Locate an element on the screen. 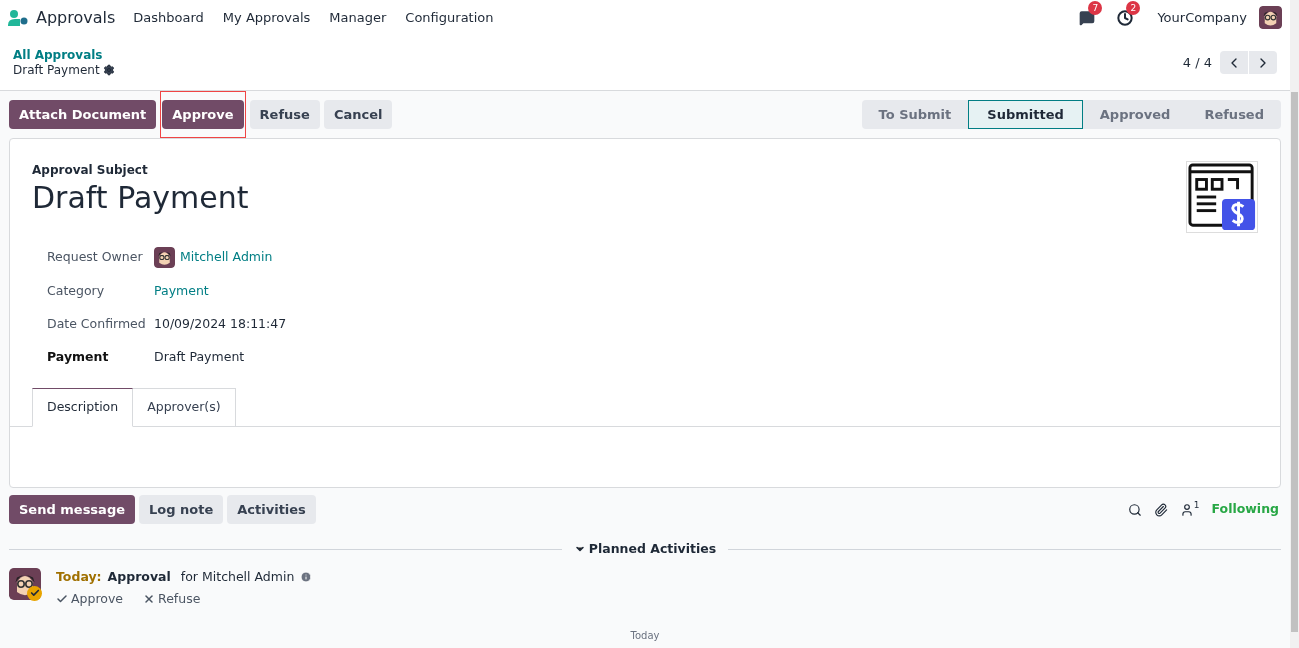 This screenshot has width=1299, height=648. date-separator: Today is located at coordinates (645, 636).